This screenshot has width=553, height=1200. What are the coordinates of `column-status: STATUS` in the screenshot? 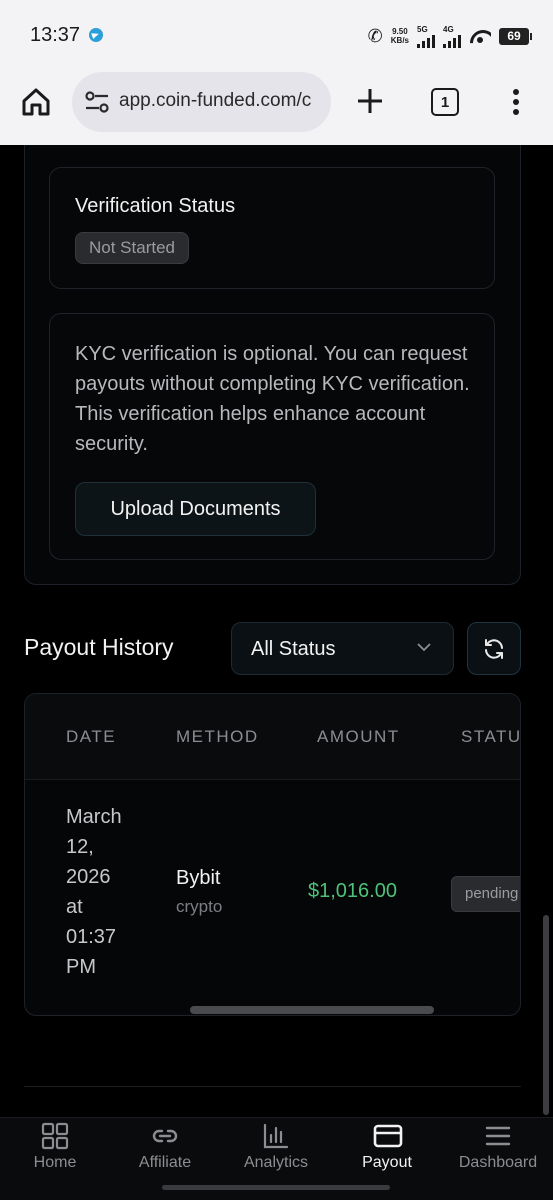 It's located at (491, 736).